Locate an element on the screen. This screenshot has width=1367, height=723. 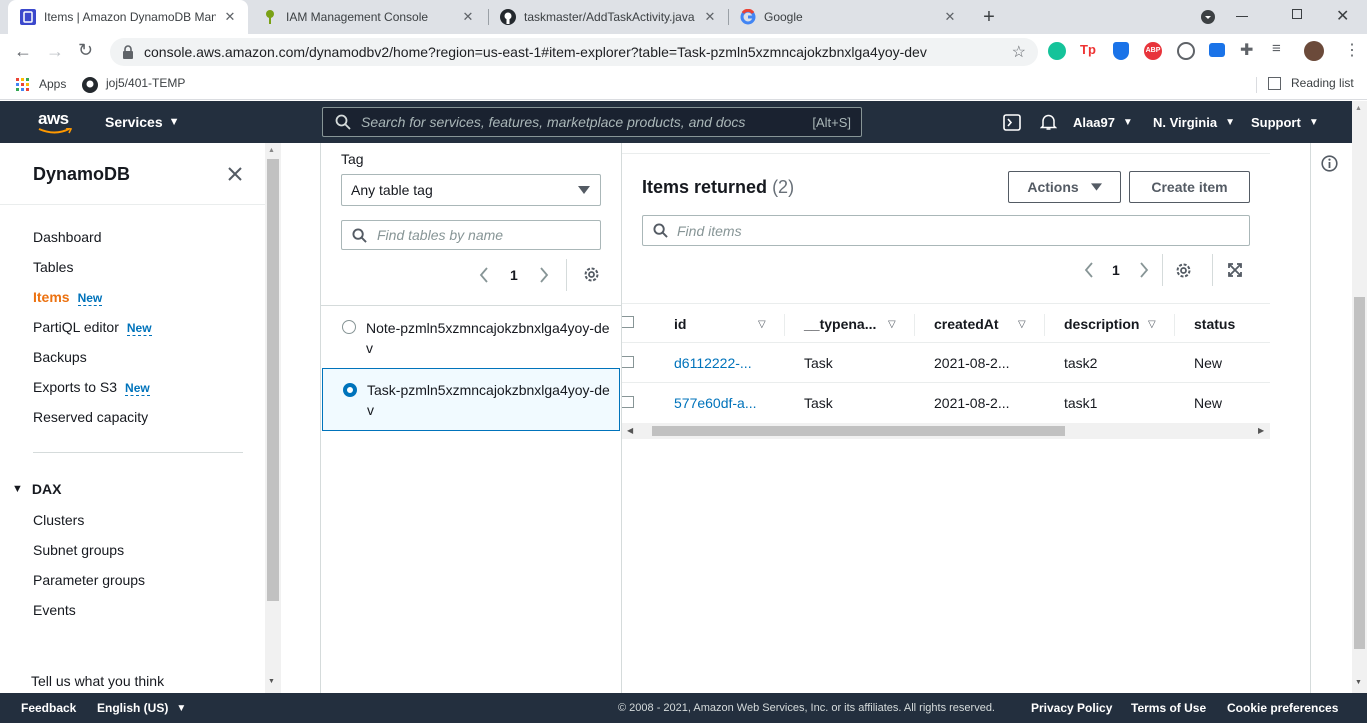
actions-button: Actions is located at coordinates (1064, 187).